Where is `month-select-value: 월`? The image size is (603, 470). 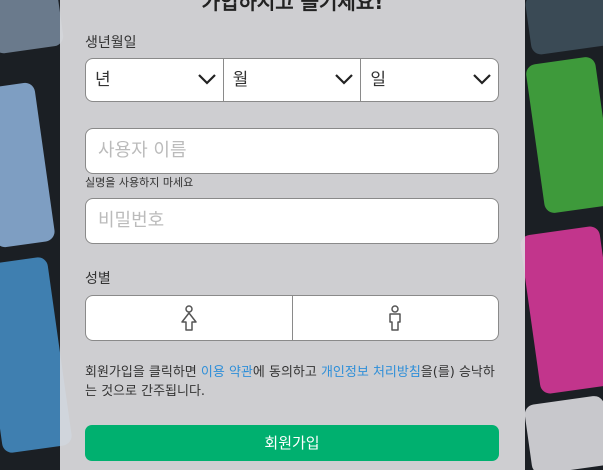
month-select-value: 월 is located at coordinates (240, 80).